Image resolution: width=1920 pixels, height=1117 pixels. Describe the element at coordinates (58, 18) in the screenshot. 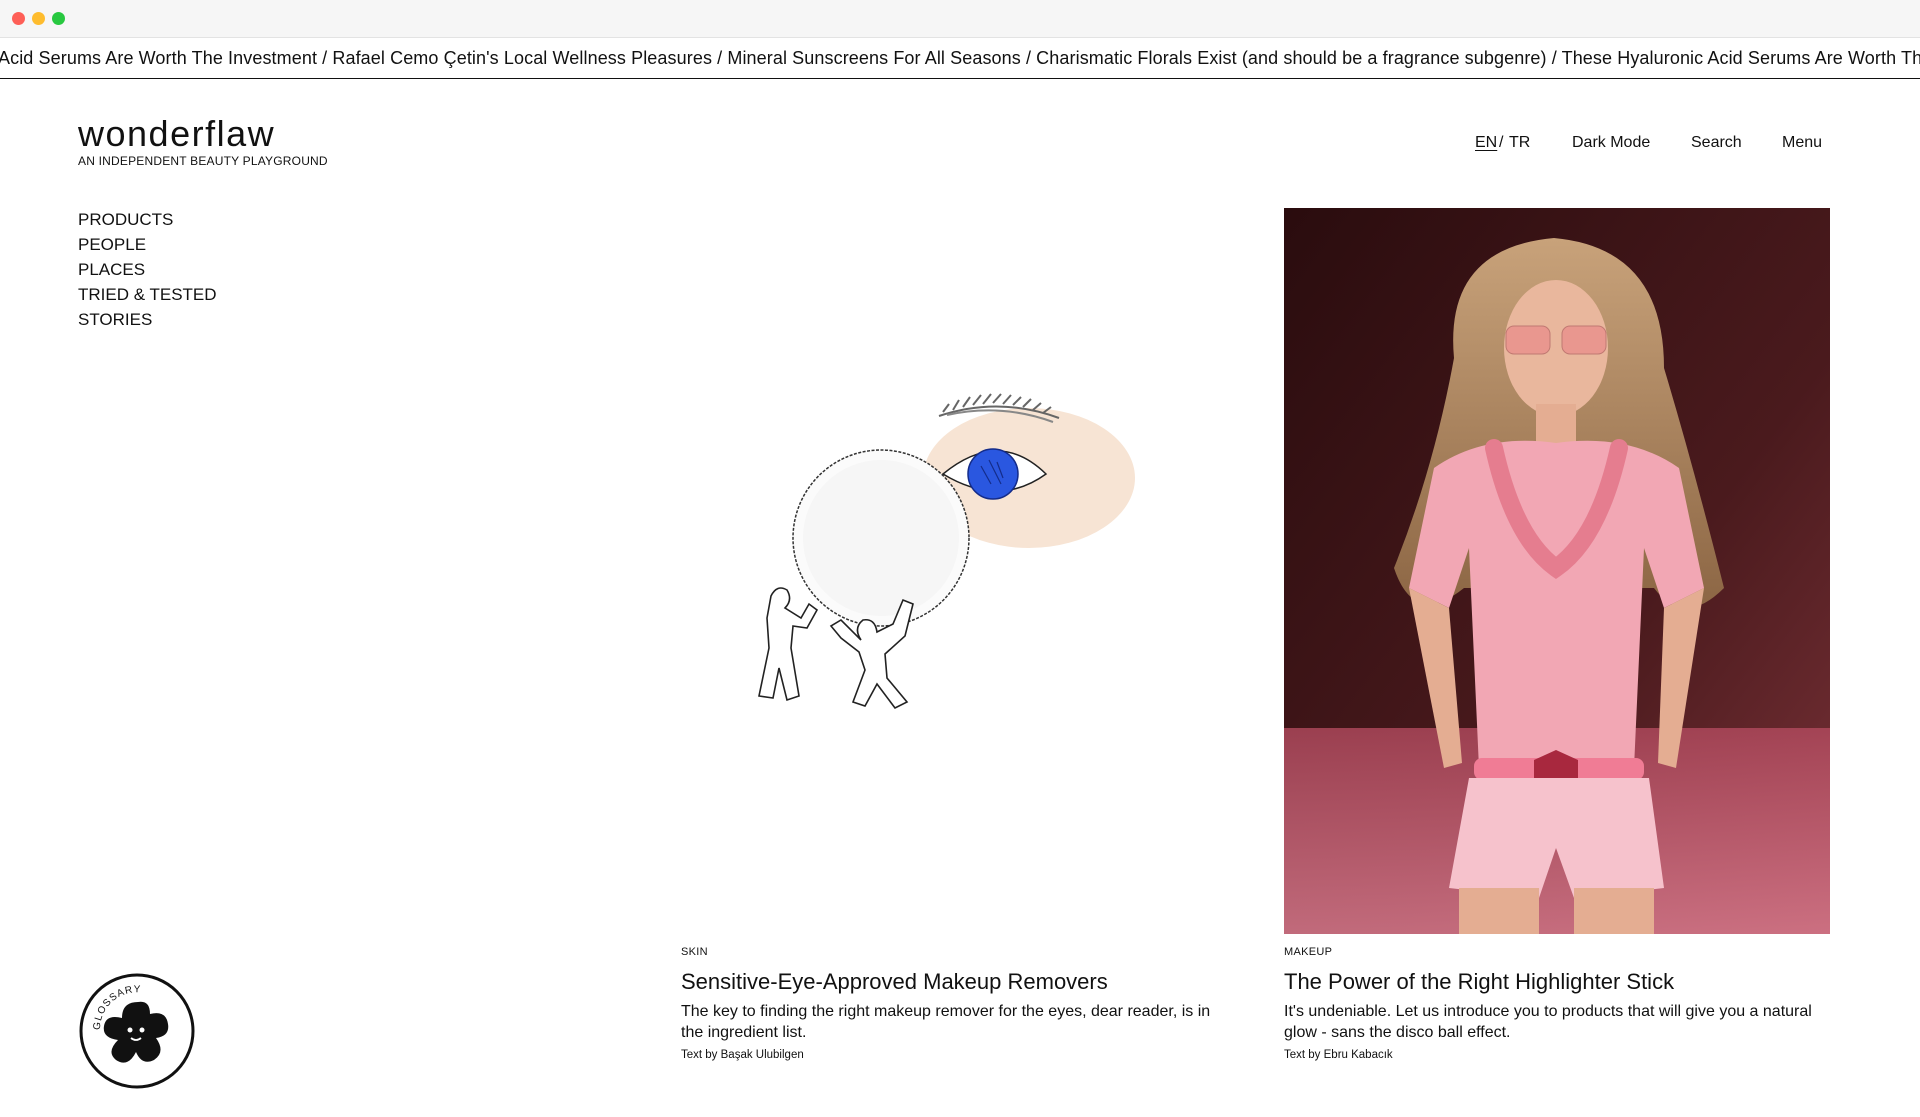

I see `maximize-window-button` at that location.